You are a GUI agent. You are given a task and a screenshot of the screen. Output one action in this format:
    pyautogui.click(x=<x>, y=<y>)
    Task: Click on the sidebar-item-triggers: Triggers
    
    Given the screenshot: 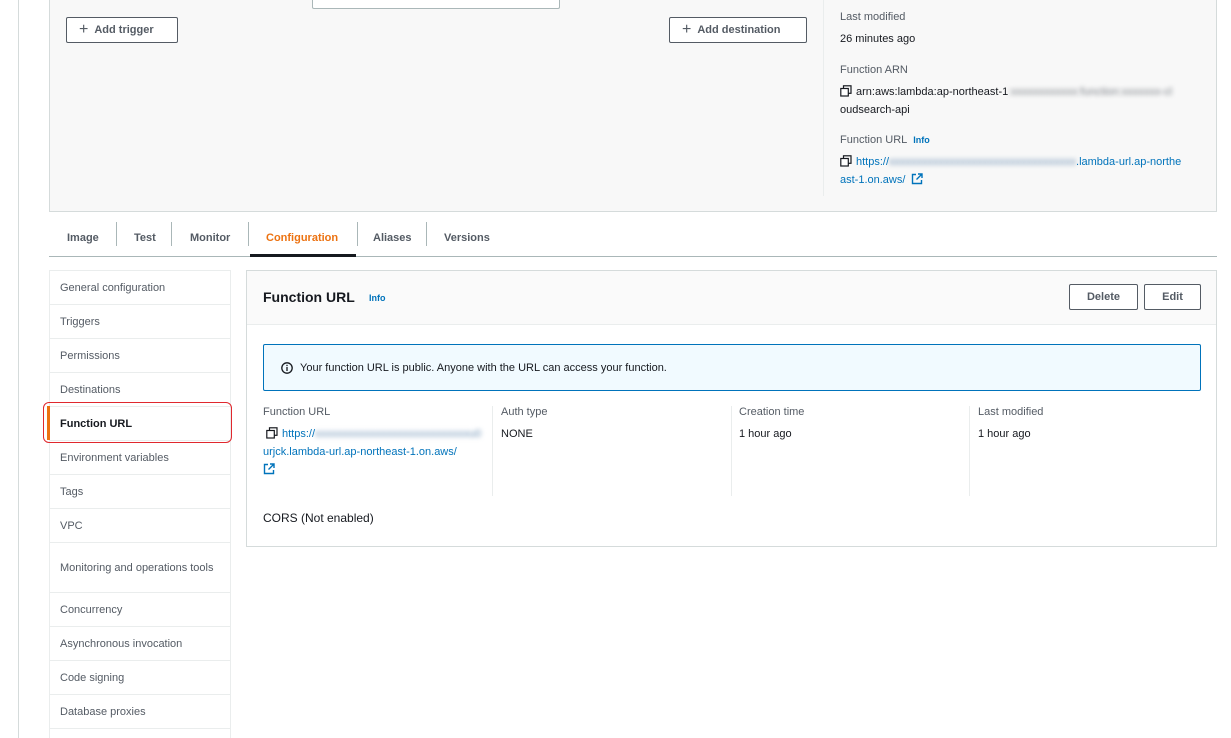 What is the action you would take?
    pyautogui.click(x=140, y=322)
    